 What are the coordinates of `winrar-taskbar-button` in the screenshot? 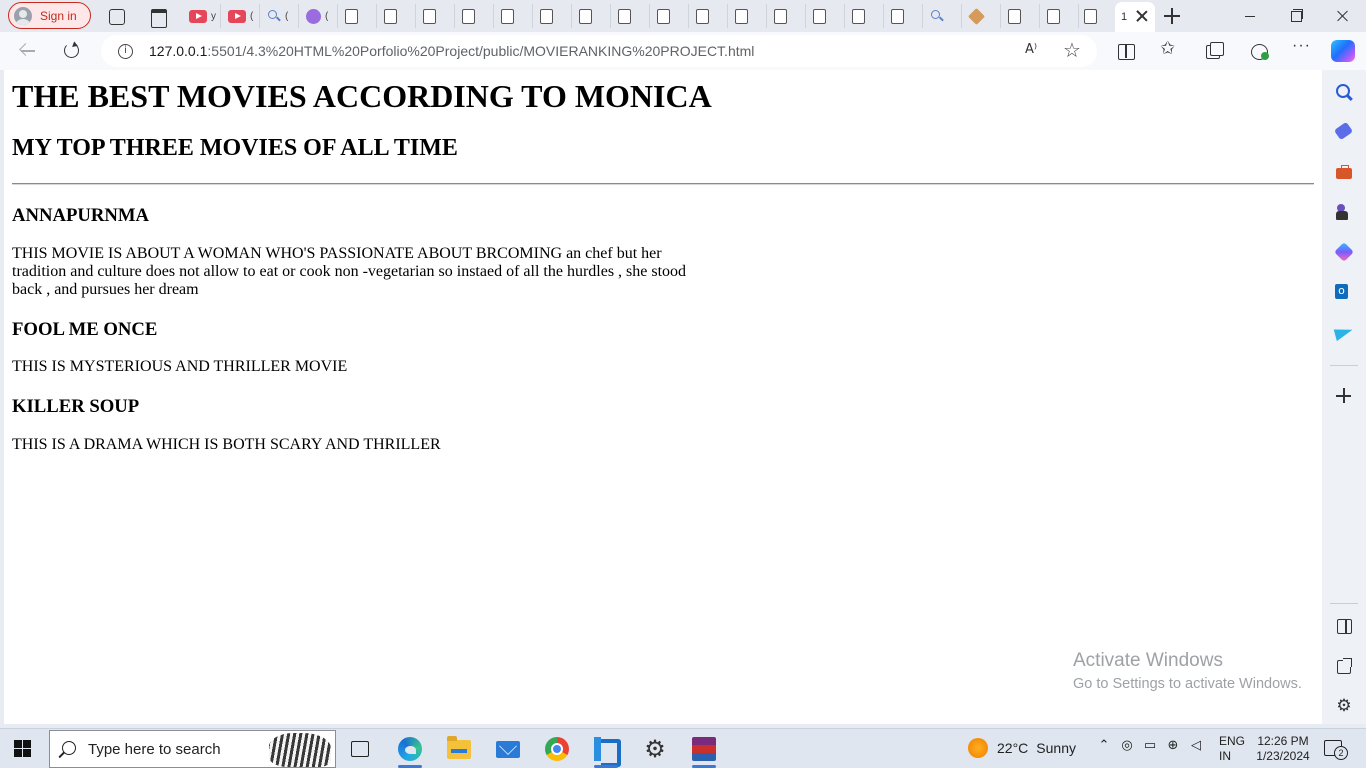 It's located at (704, 748).